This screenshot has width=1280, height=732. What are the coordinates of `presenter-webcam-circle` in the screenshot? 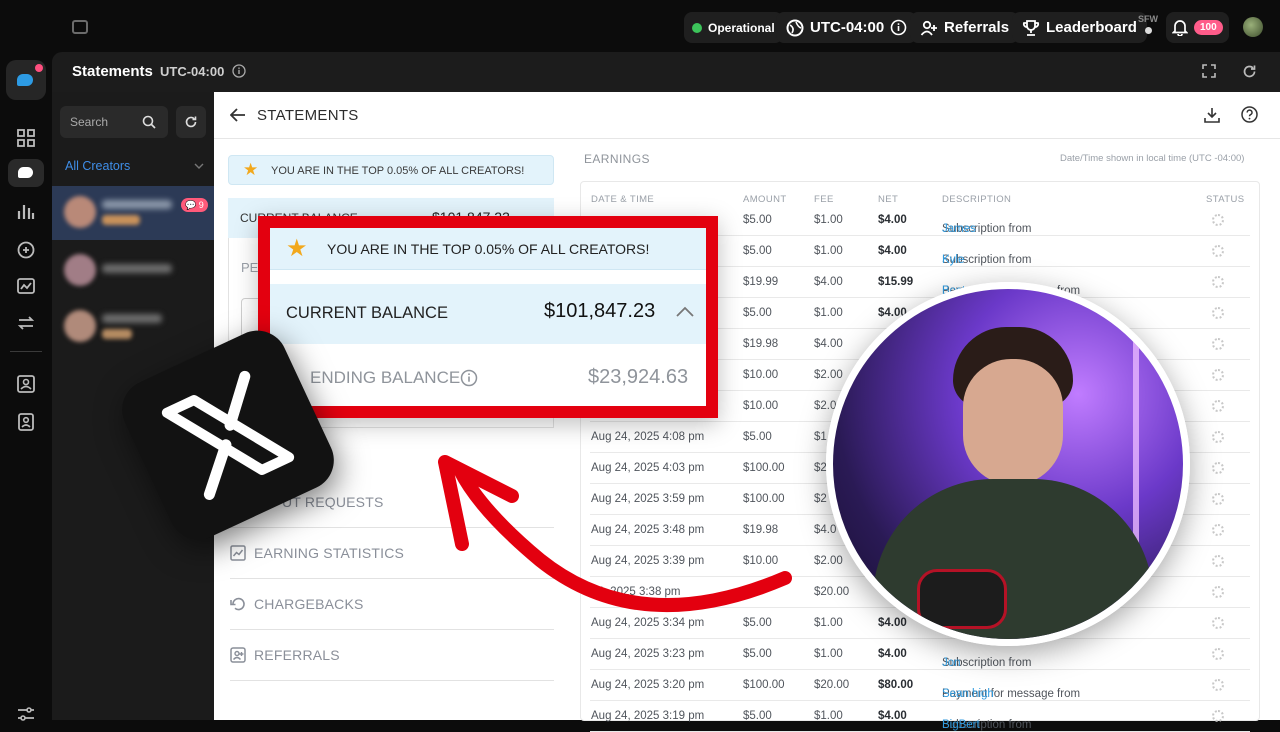 It's located at (1008, 464).